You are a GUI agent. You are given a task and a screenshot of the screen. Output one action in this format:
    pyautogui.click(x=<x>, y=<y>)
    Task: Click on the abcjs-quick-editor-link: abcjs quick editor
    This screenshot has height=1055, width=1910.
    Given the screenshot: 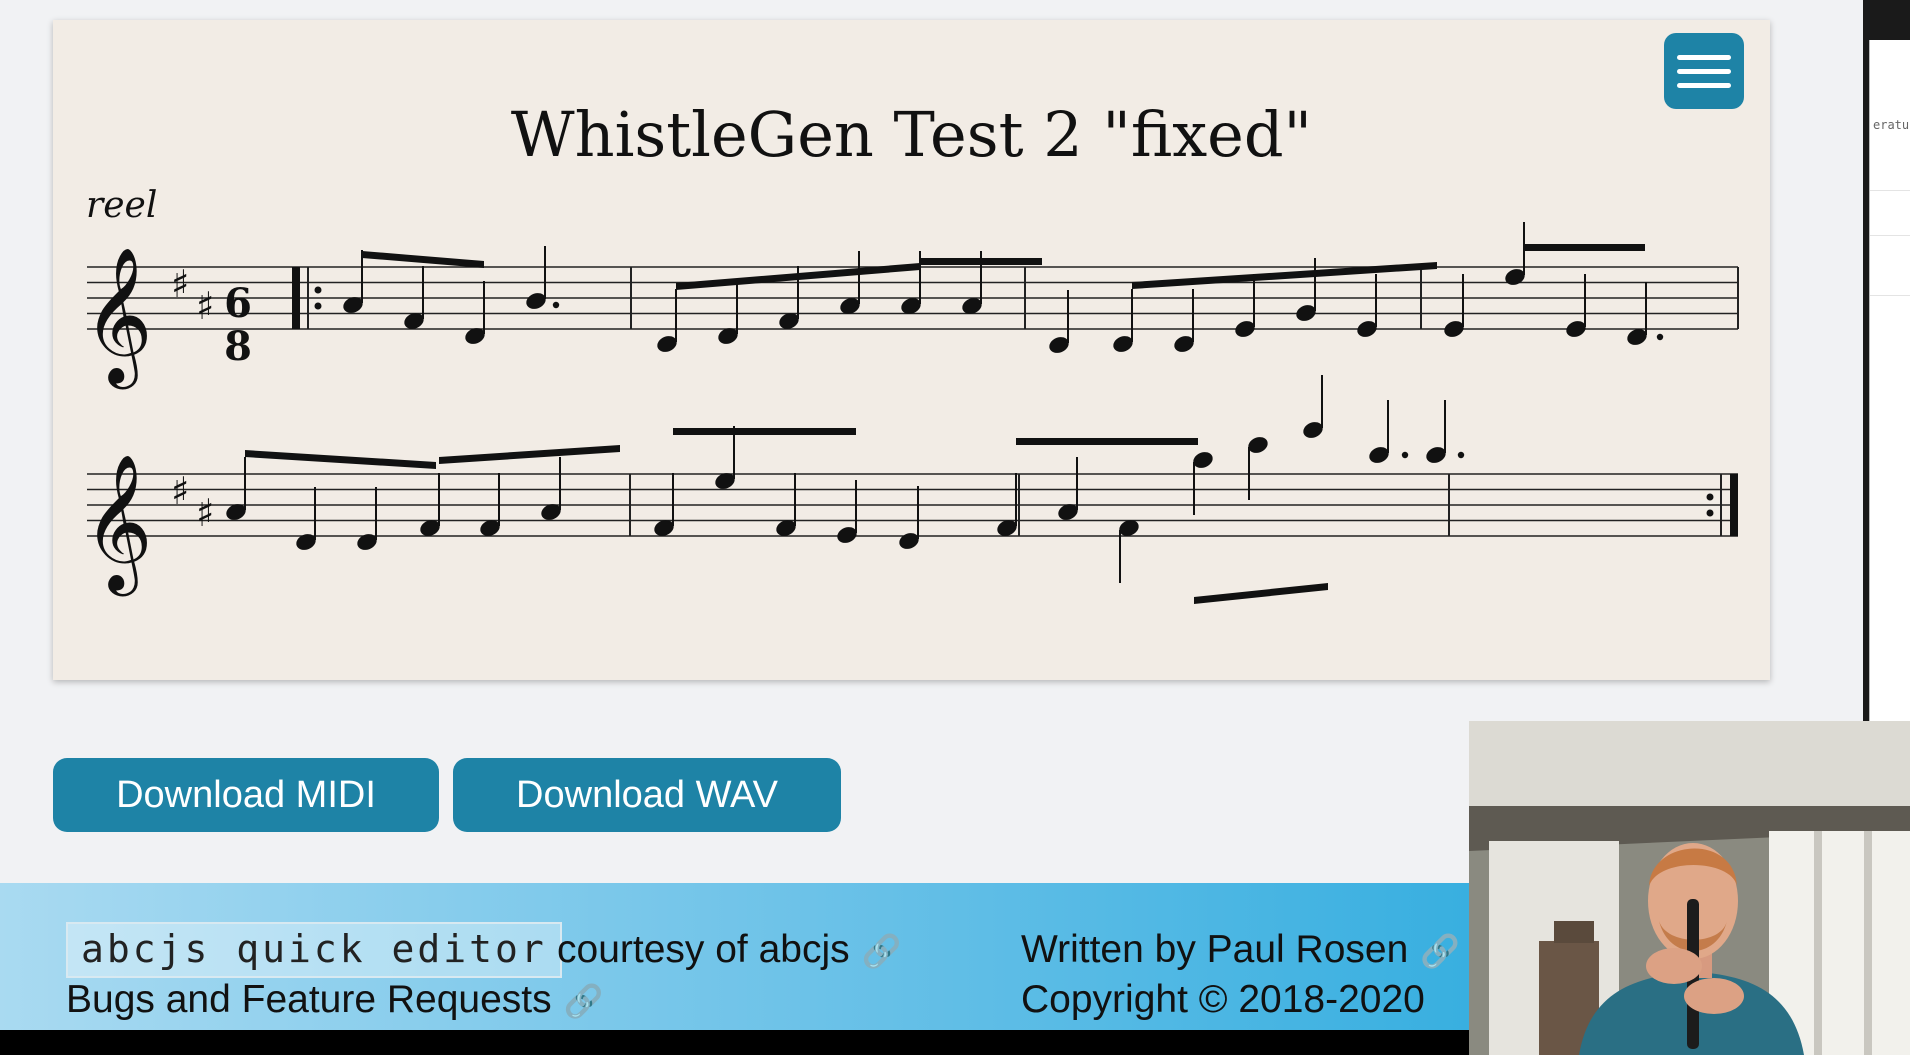 What is the action you would take?
    pyautogui.click(x=314, y=950)
    